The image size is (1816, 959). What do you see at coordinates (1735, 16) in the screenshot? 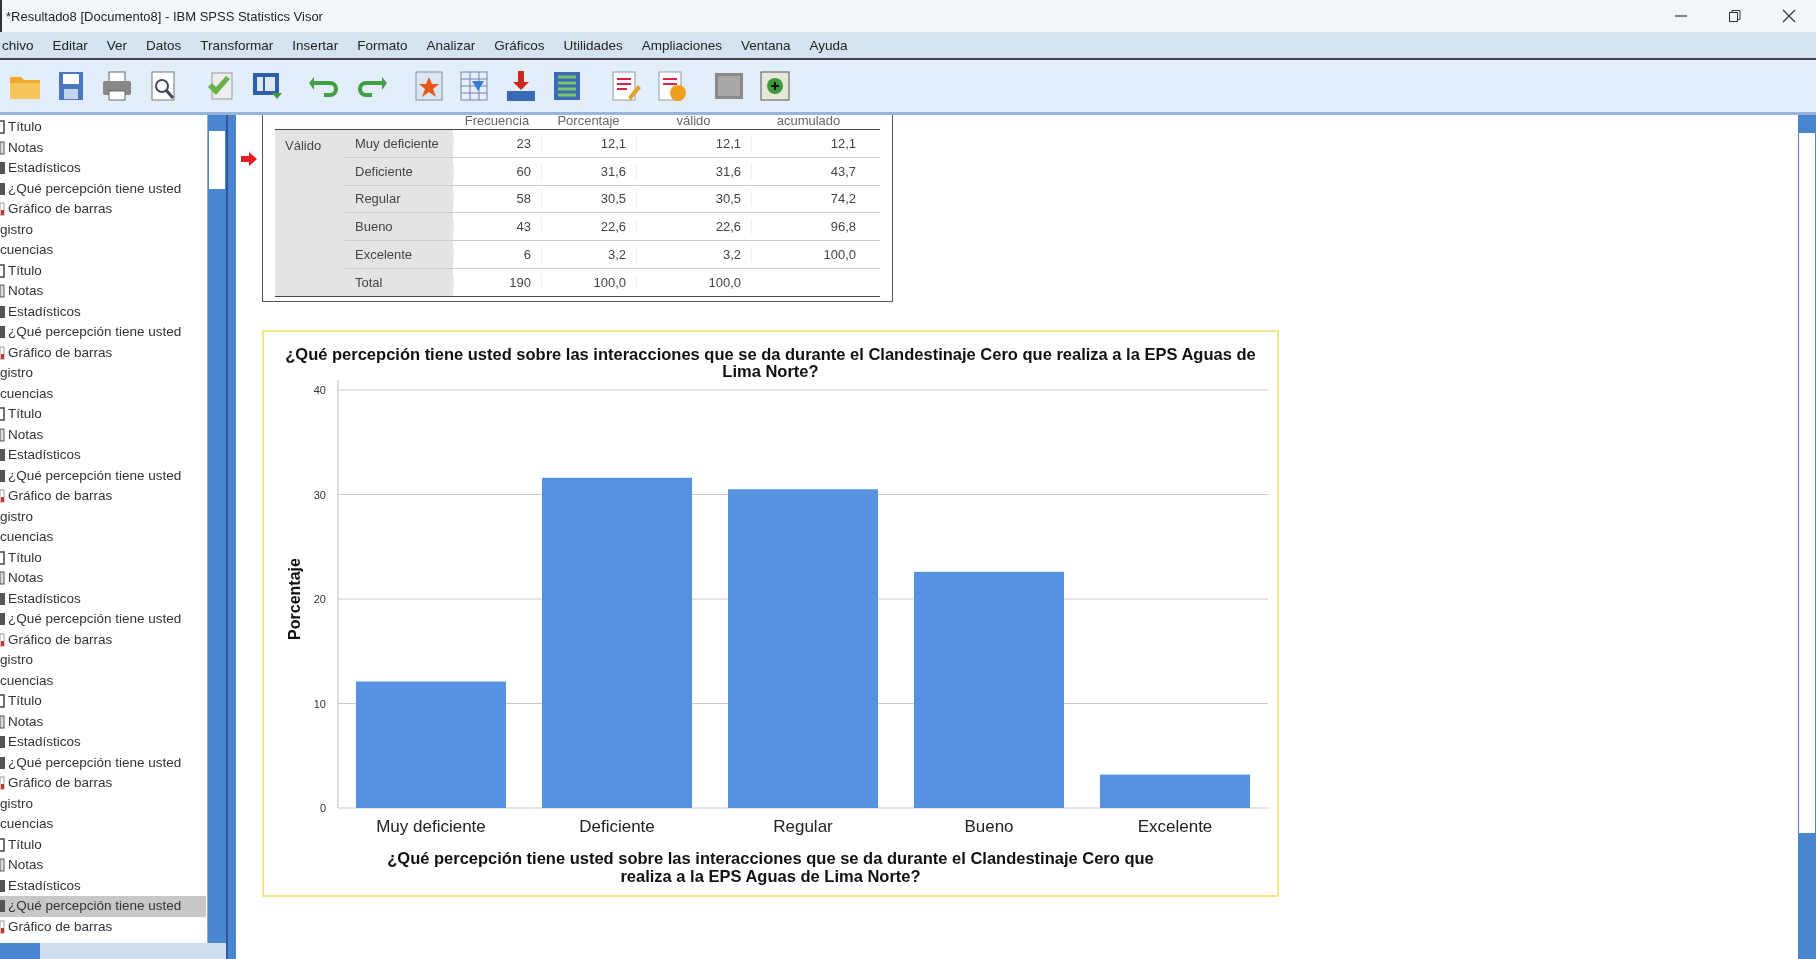
I see `restore-icon` at bounding box center [1735, 16].